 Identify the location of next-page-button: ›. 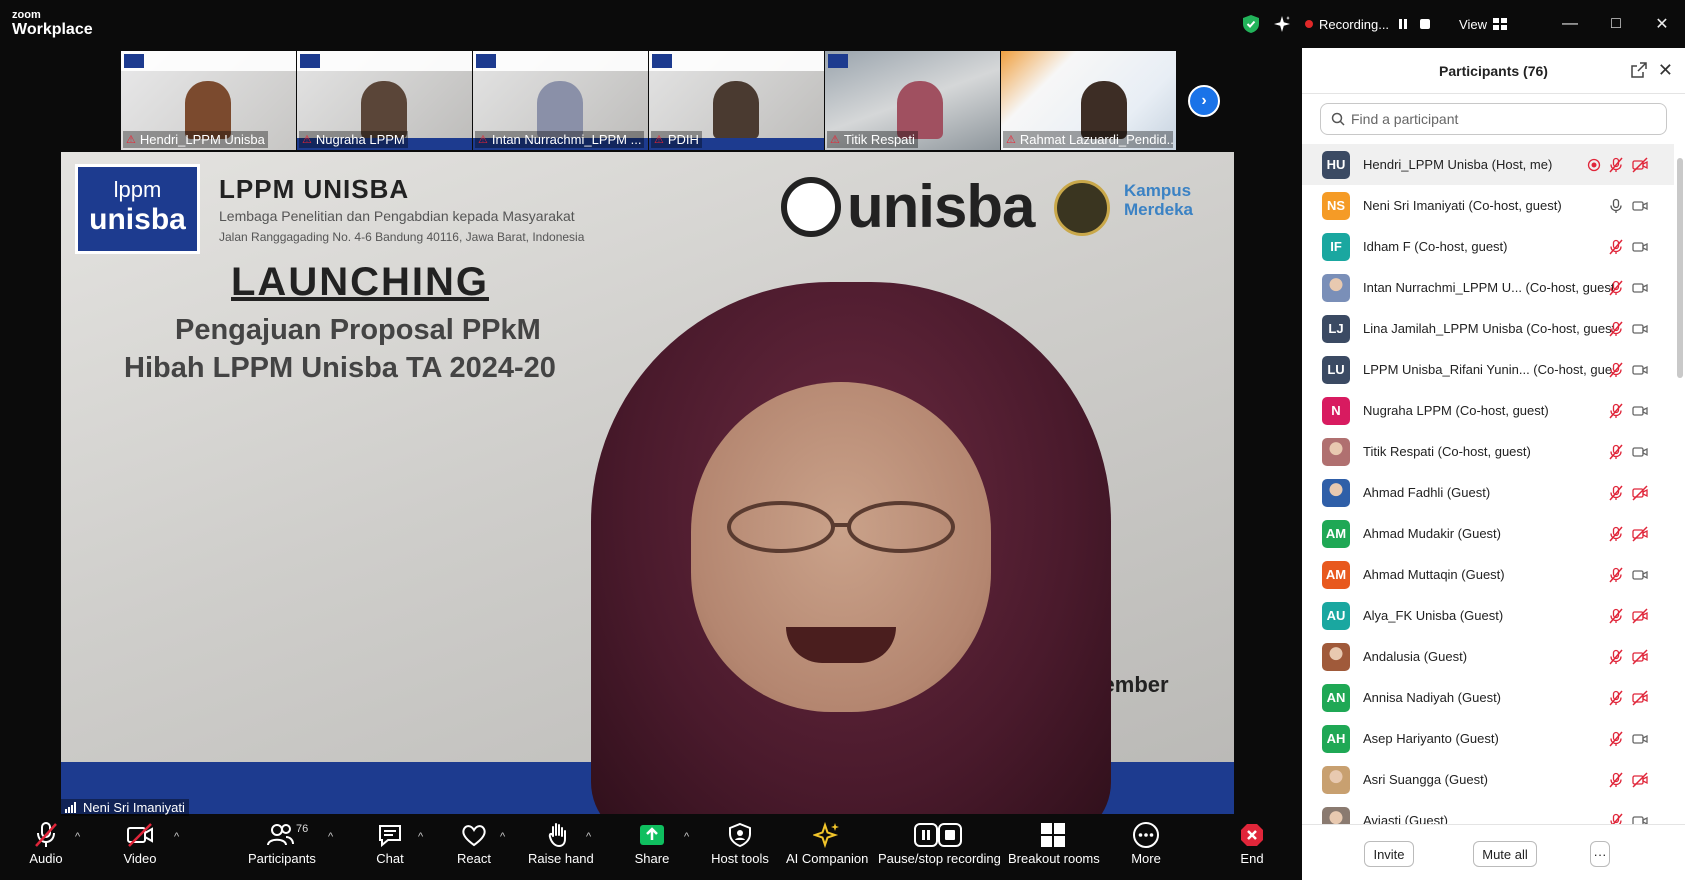
(1204, 101).